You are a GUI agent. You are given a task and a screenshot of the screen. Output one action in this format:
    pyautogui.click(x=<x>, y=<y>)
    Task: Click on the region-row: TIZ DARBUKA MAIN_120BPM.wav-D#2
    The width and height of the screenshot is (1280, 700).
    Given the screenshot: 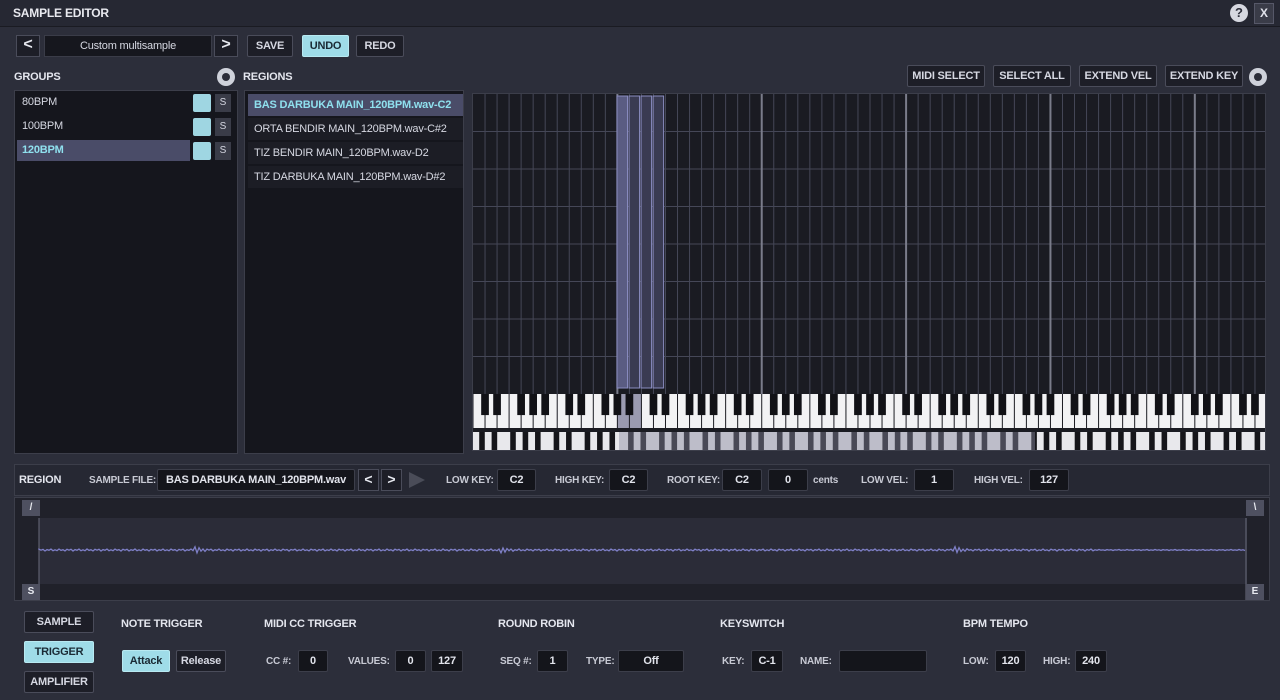 What is the action you would take?
    pyautogui.click(x=355, y=177)
    